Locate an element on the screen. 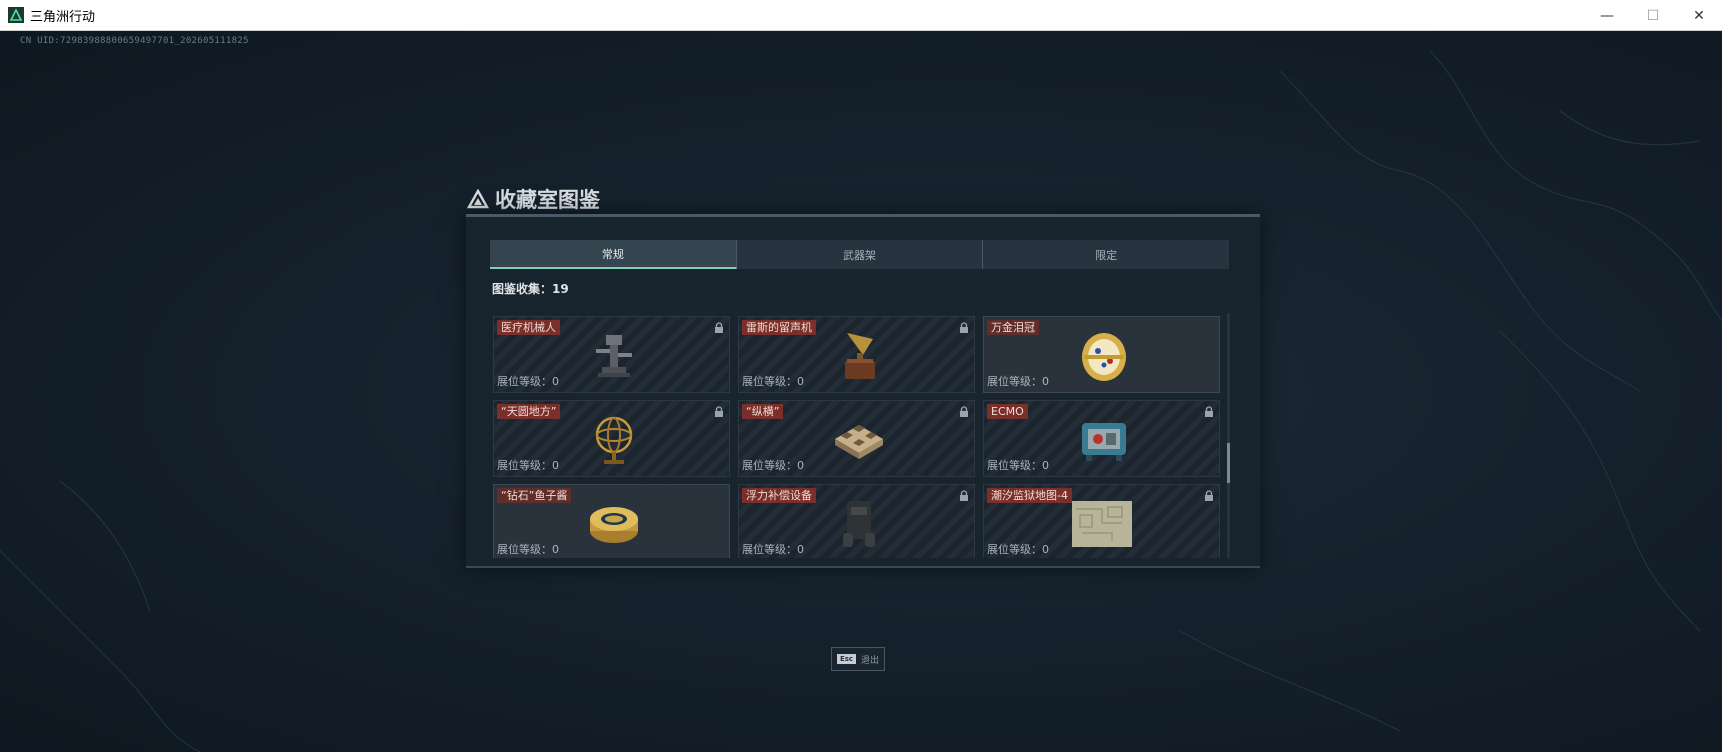 The height and width of the screenshot is (752, 1722). tab-weapon-rack: 武器架 is located at coordinates (860, 254).